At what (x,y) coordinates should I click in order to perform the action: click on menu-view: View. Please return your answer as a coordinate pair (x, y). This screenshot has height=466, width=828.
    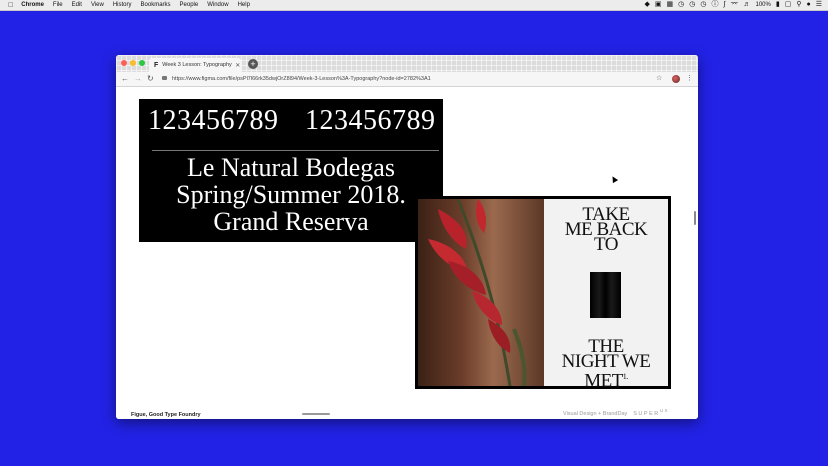
    Looking at the image, I should click on (97, 5).